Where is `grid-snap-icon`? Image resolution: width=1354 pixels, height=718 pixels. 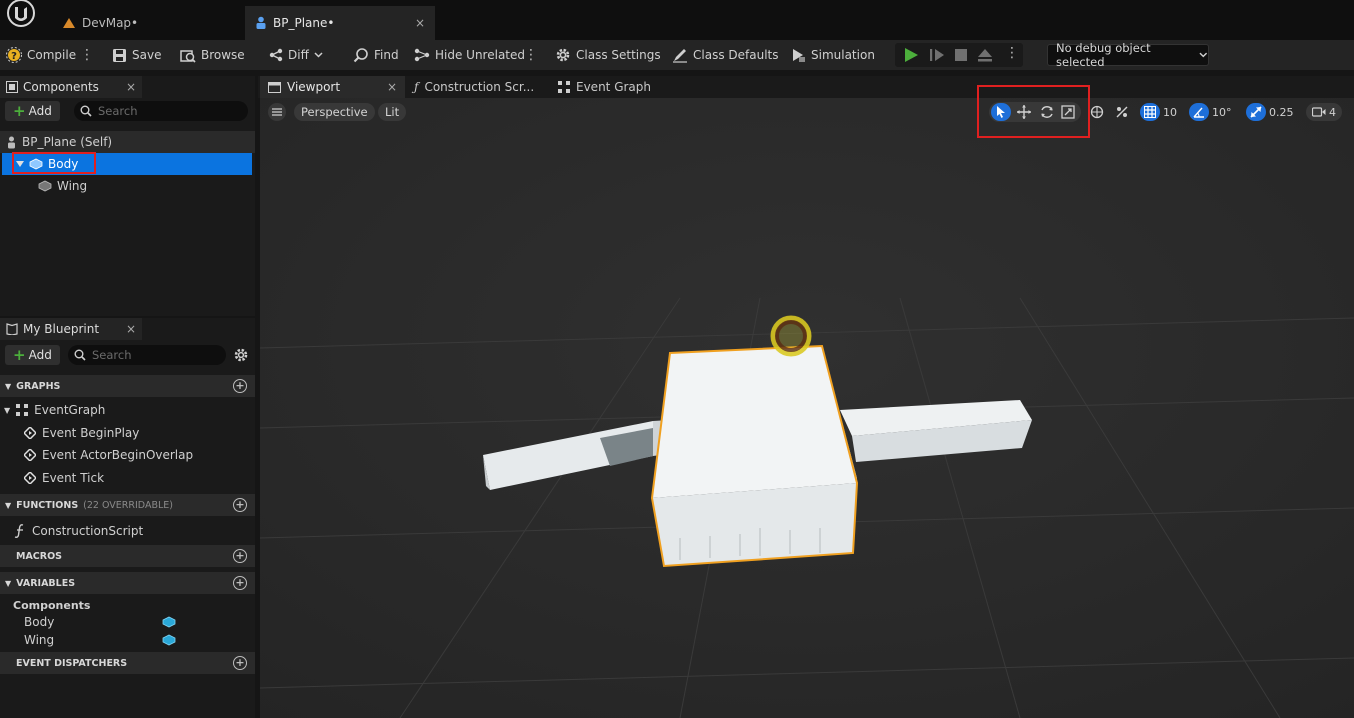 grid-snap-icon is located at coordinates (1150, 112).